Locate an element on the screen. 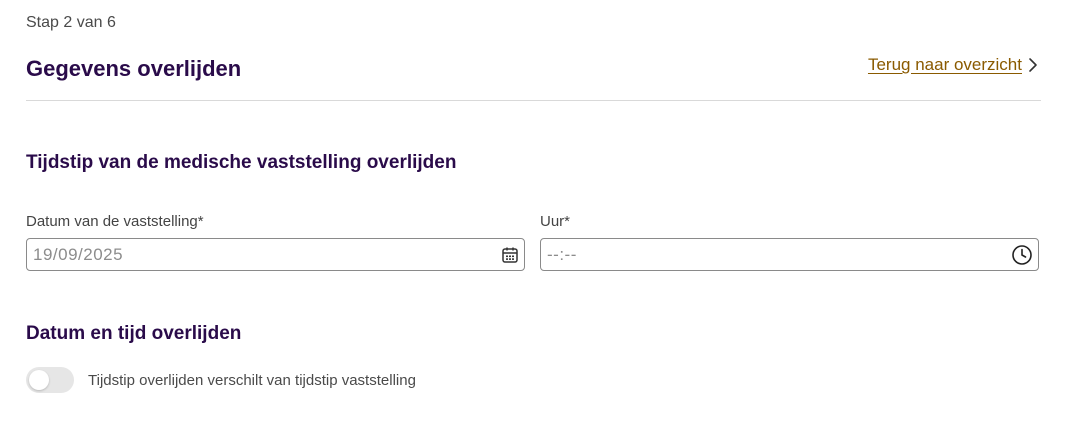 The width and height of the screenshot is (1072, 435). page-title: Gegevens overlijden is located at coordinates (134, 68).